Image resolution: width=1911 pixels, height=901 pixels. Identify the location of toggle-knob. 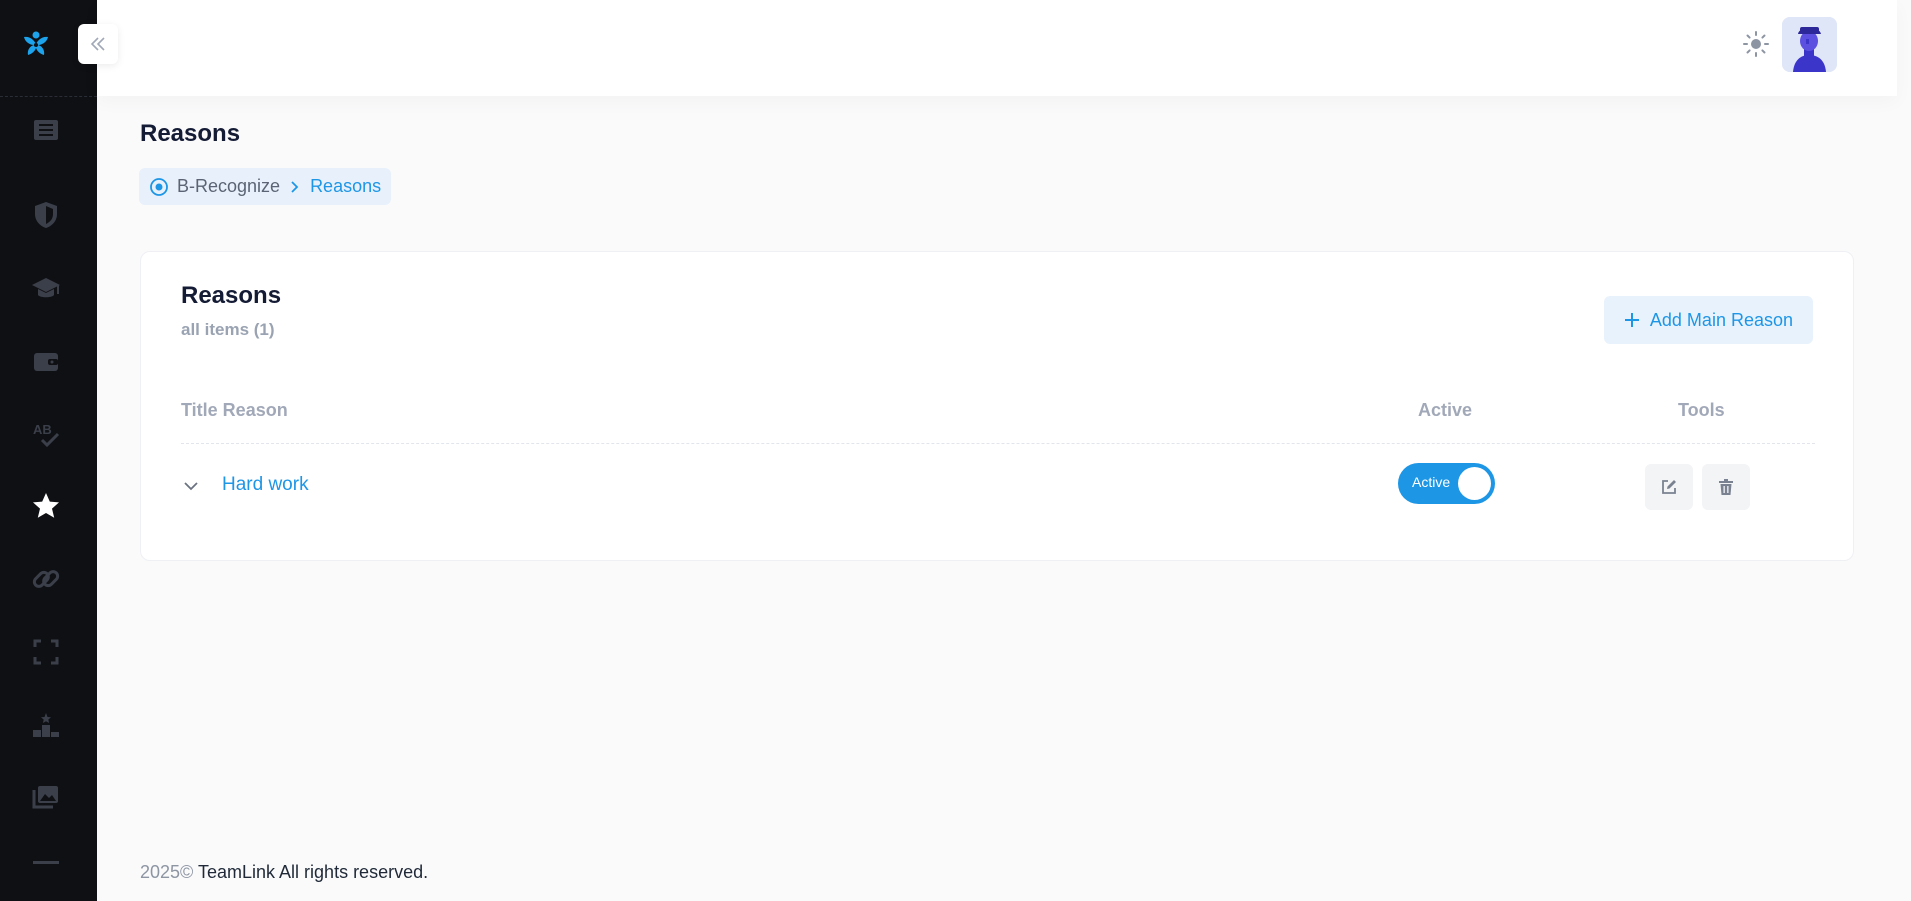
(1474, 483).